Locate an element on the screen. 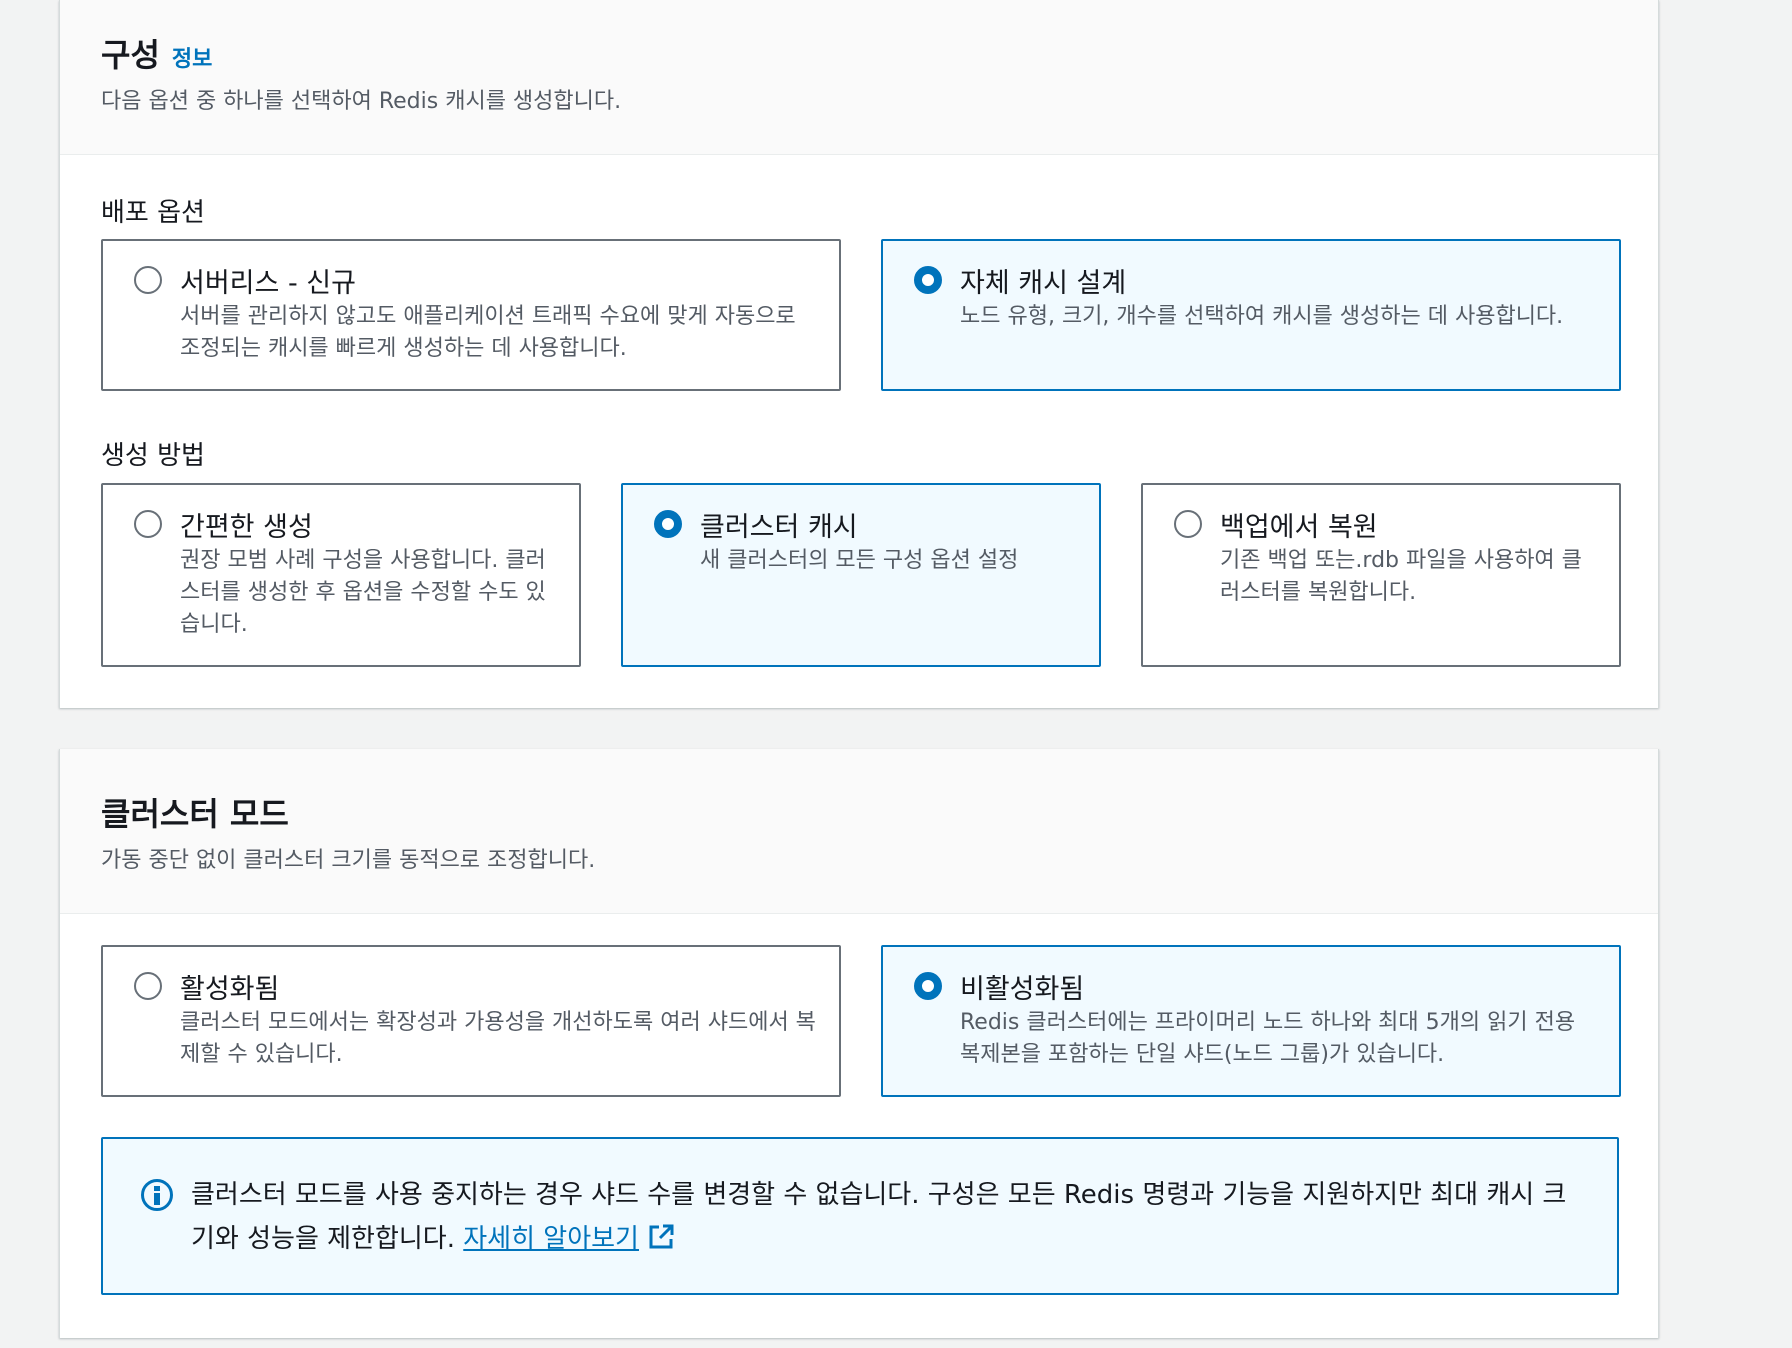 The height and width of the screenshot is (1348, 1792). serverless-label: 서버리스 - 신규 is located at coordinates (268, 283).